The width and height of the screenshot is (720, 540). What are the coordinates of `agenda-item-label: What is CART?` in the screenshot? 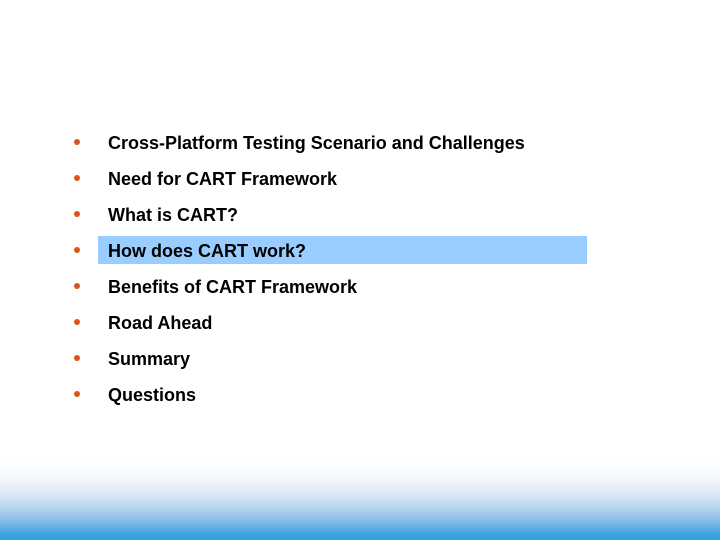 It's located at (173, 215).